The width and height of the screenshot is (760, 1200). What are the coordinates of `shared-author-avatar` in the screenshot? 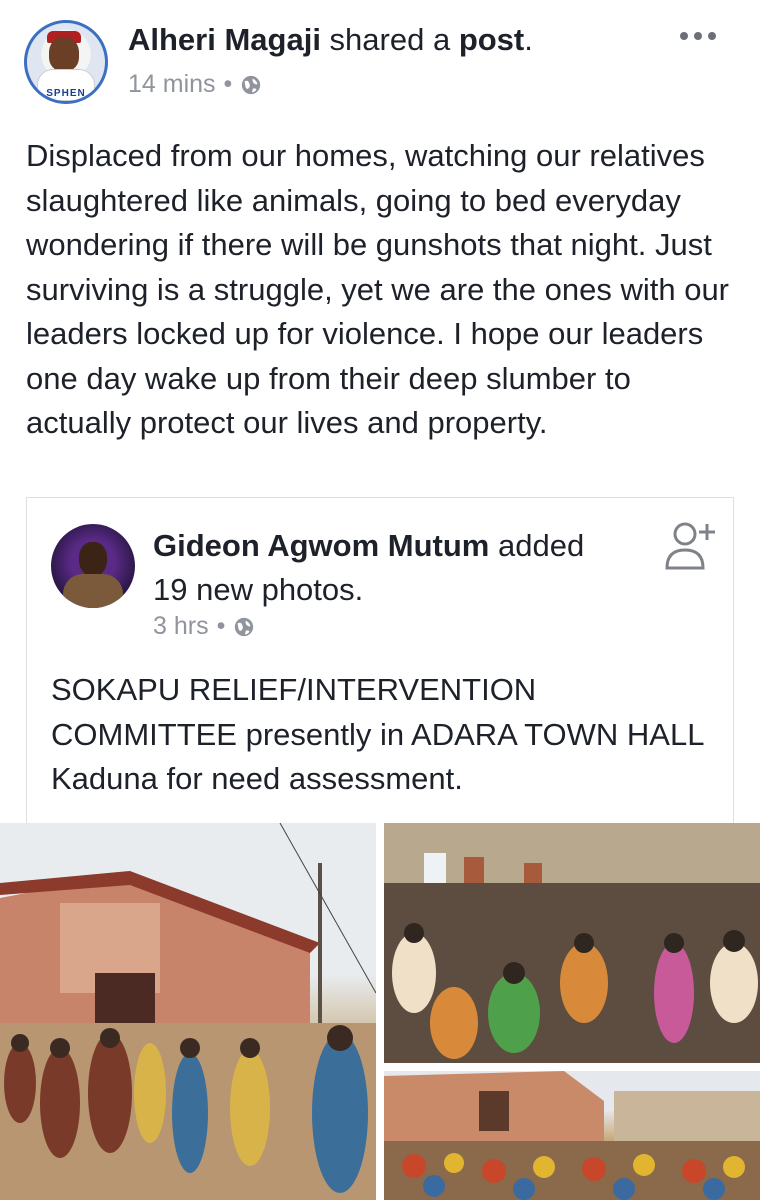 It's located at (93, 566).